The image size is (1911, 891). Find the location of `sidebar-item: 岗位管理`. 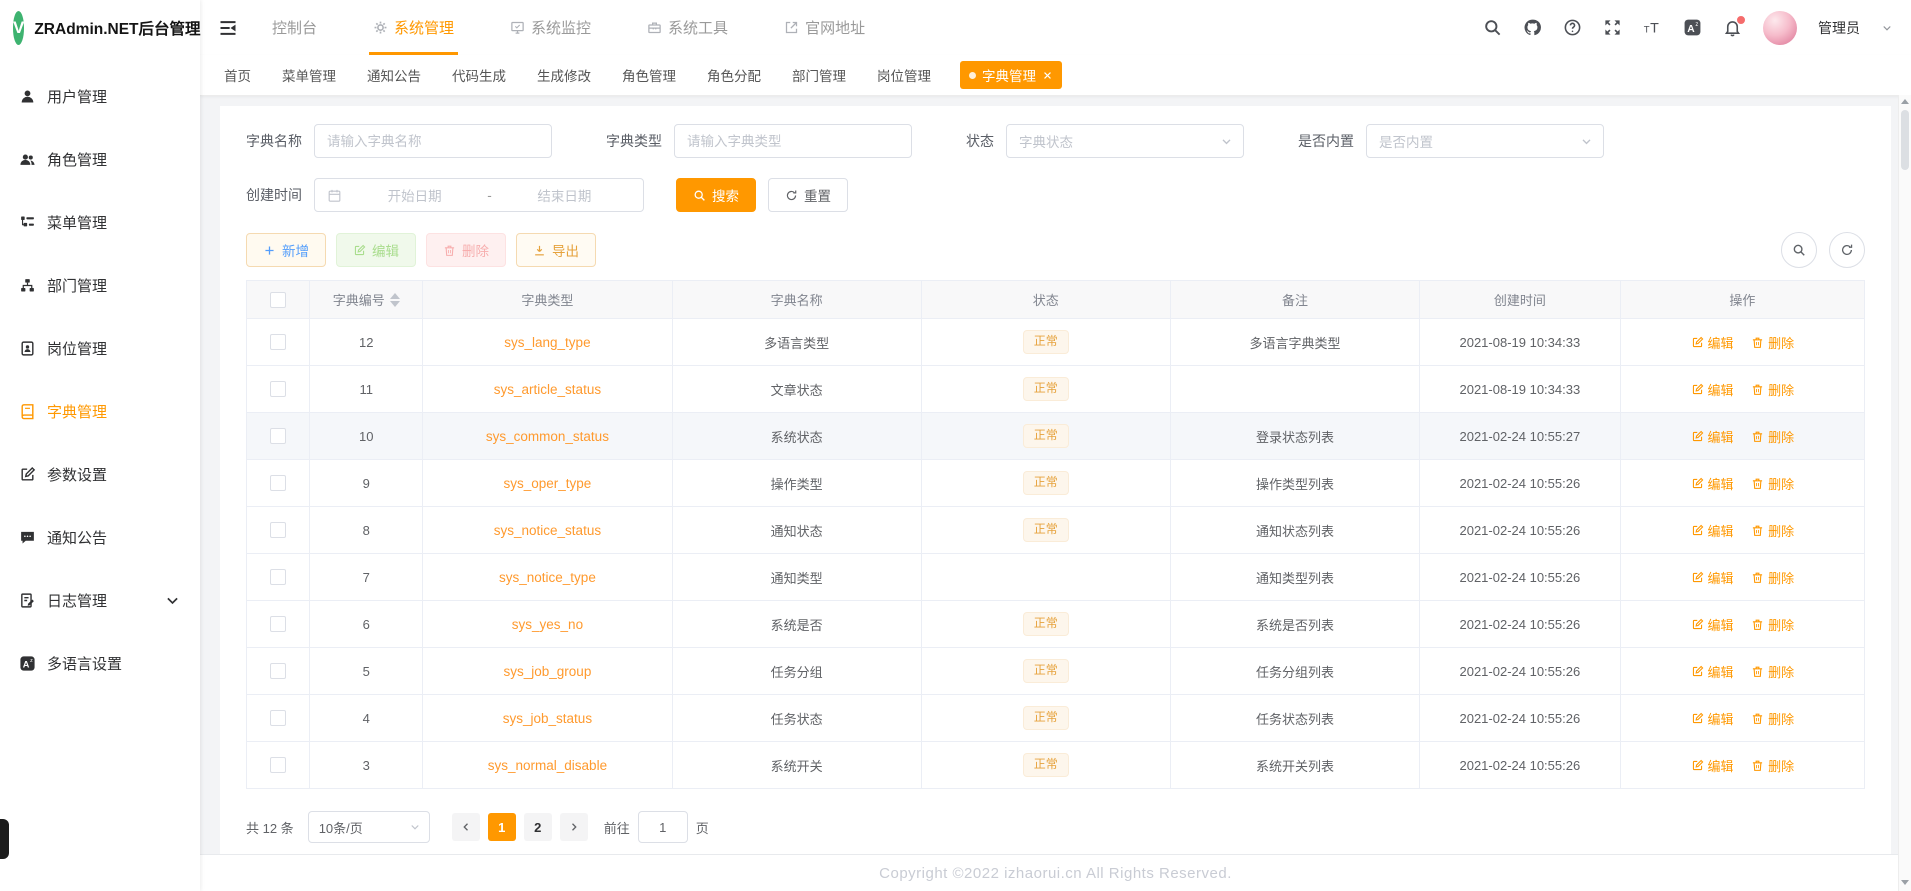

sidebar-item: 岗位管理 is located at coordinates (100, 348).